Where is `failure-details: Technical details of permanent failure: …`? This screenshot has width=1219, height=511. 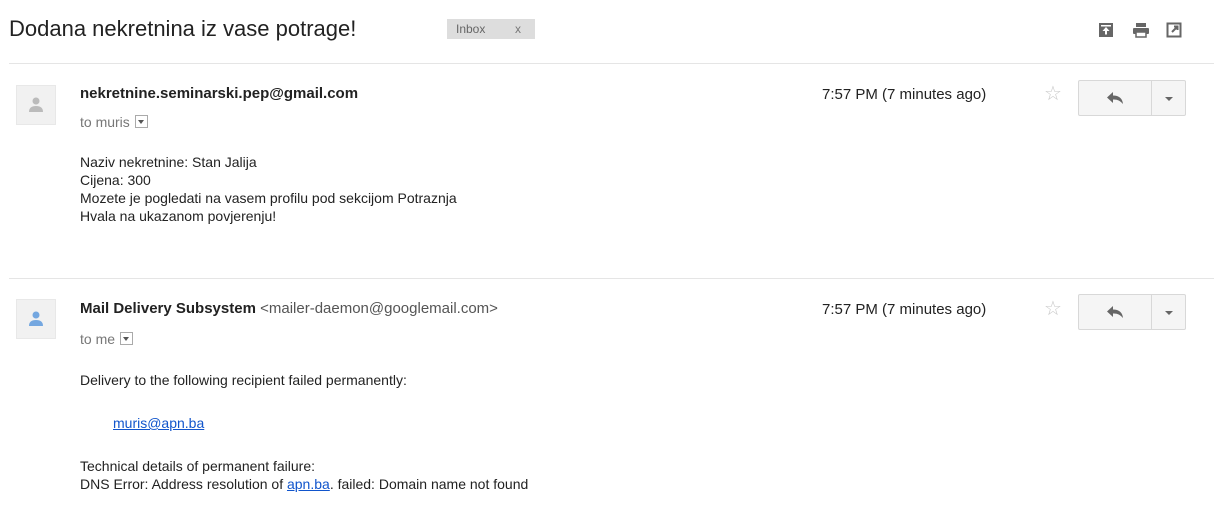
failure-details: Technical details of permanent failure: … is located at coordinates (304, 475).